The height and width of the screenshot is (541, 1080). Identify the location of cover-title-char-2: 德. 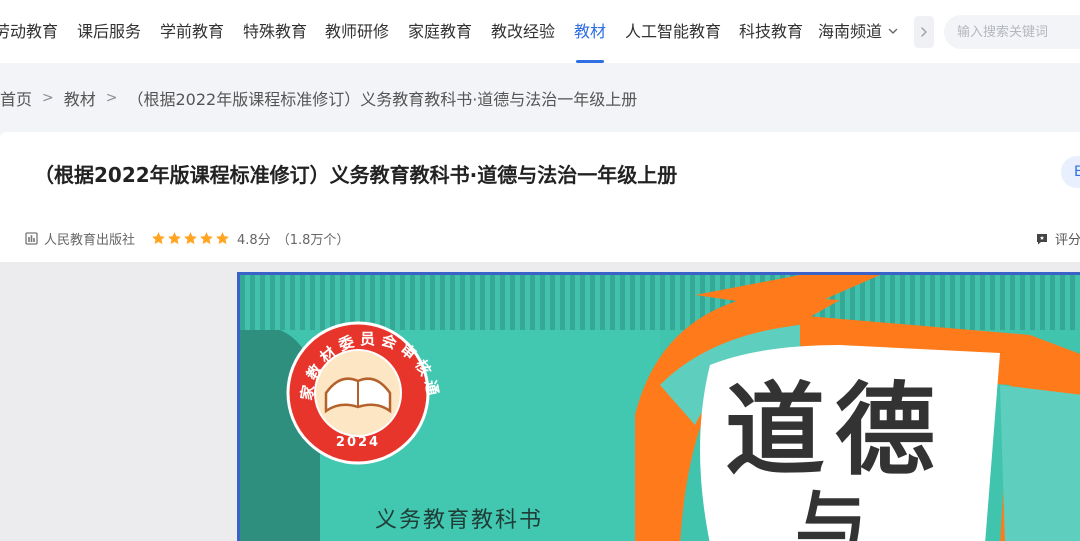
(885, 430).